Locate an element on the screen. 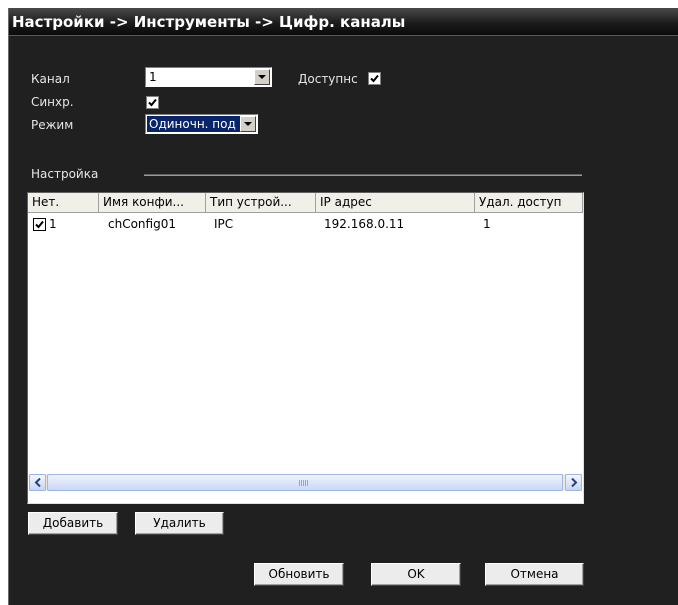 The height and width of the screenshot is (605, 678). available-checkbox is located at coordinates (374, 78).